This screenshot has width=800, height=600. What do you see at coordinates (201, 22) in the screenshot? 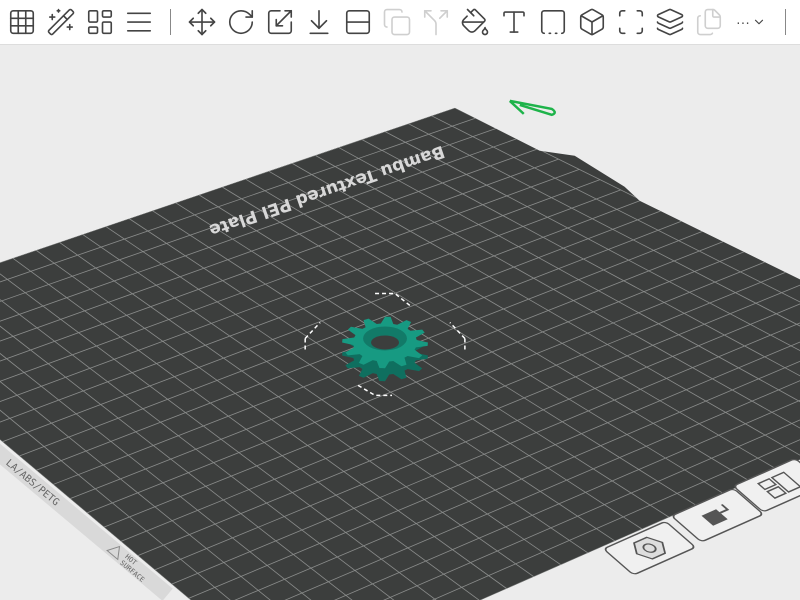
I see `move-icon` at bounding box center [201, 22].